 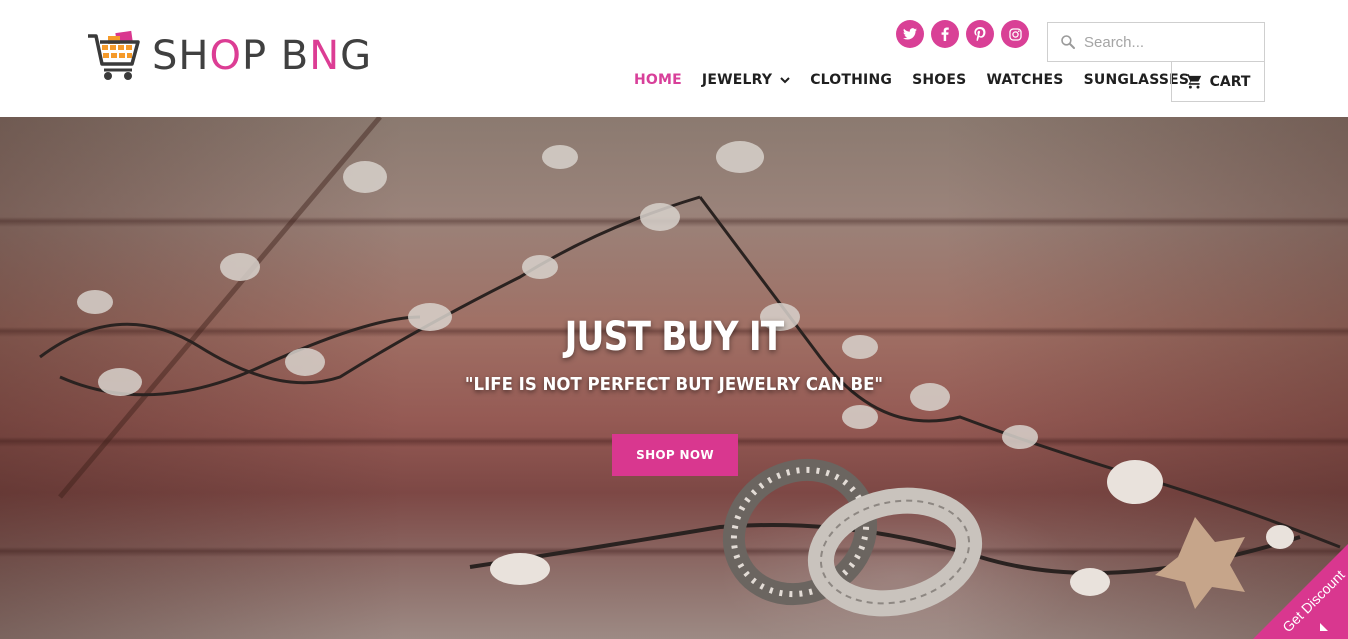 I want to click on nav-item-shoes: SHOES, so click(x=939, y=80).